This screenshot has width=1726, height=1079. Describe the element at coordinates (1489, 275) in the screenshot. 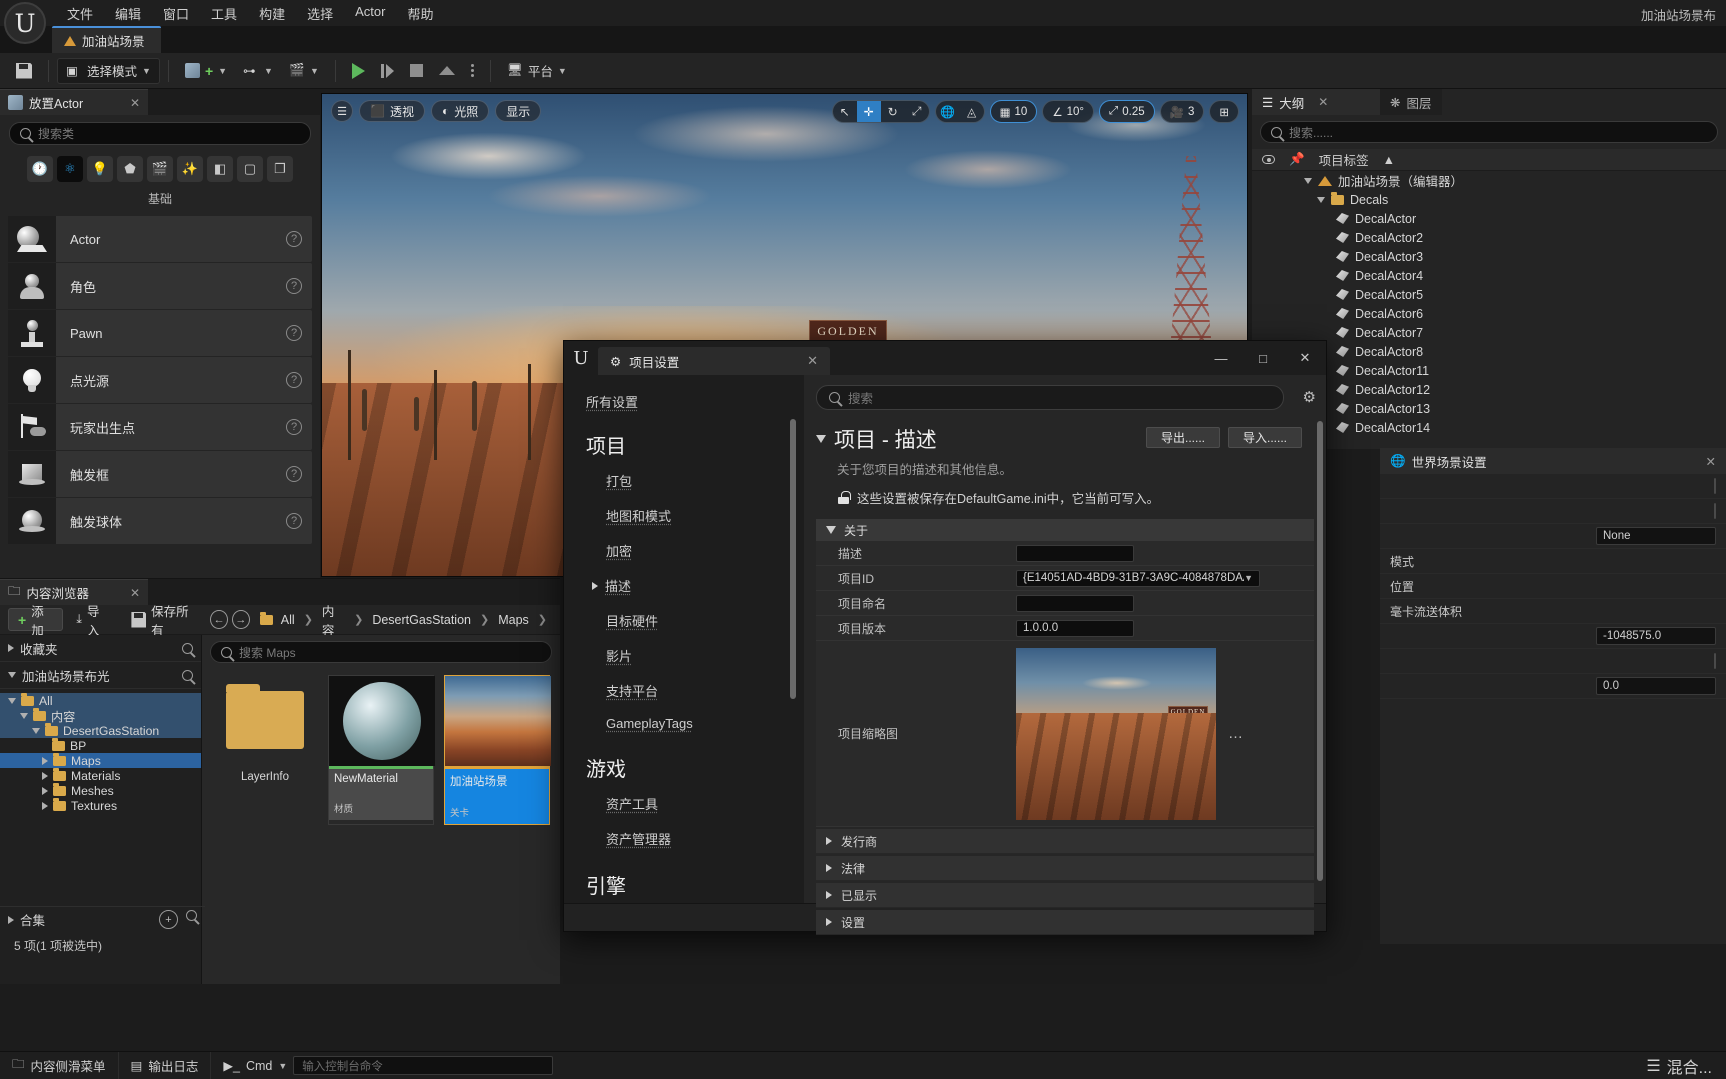

I see `outliner-item-row: DecalActor4` at that location.